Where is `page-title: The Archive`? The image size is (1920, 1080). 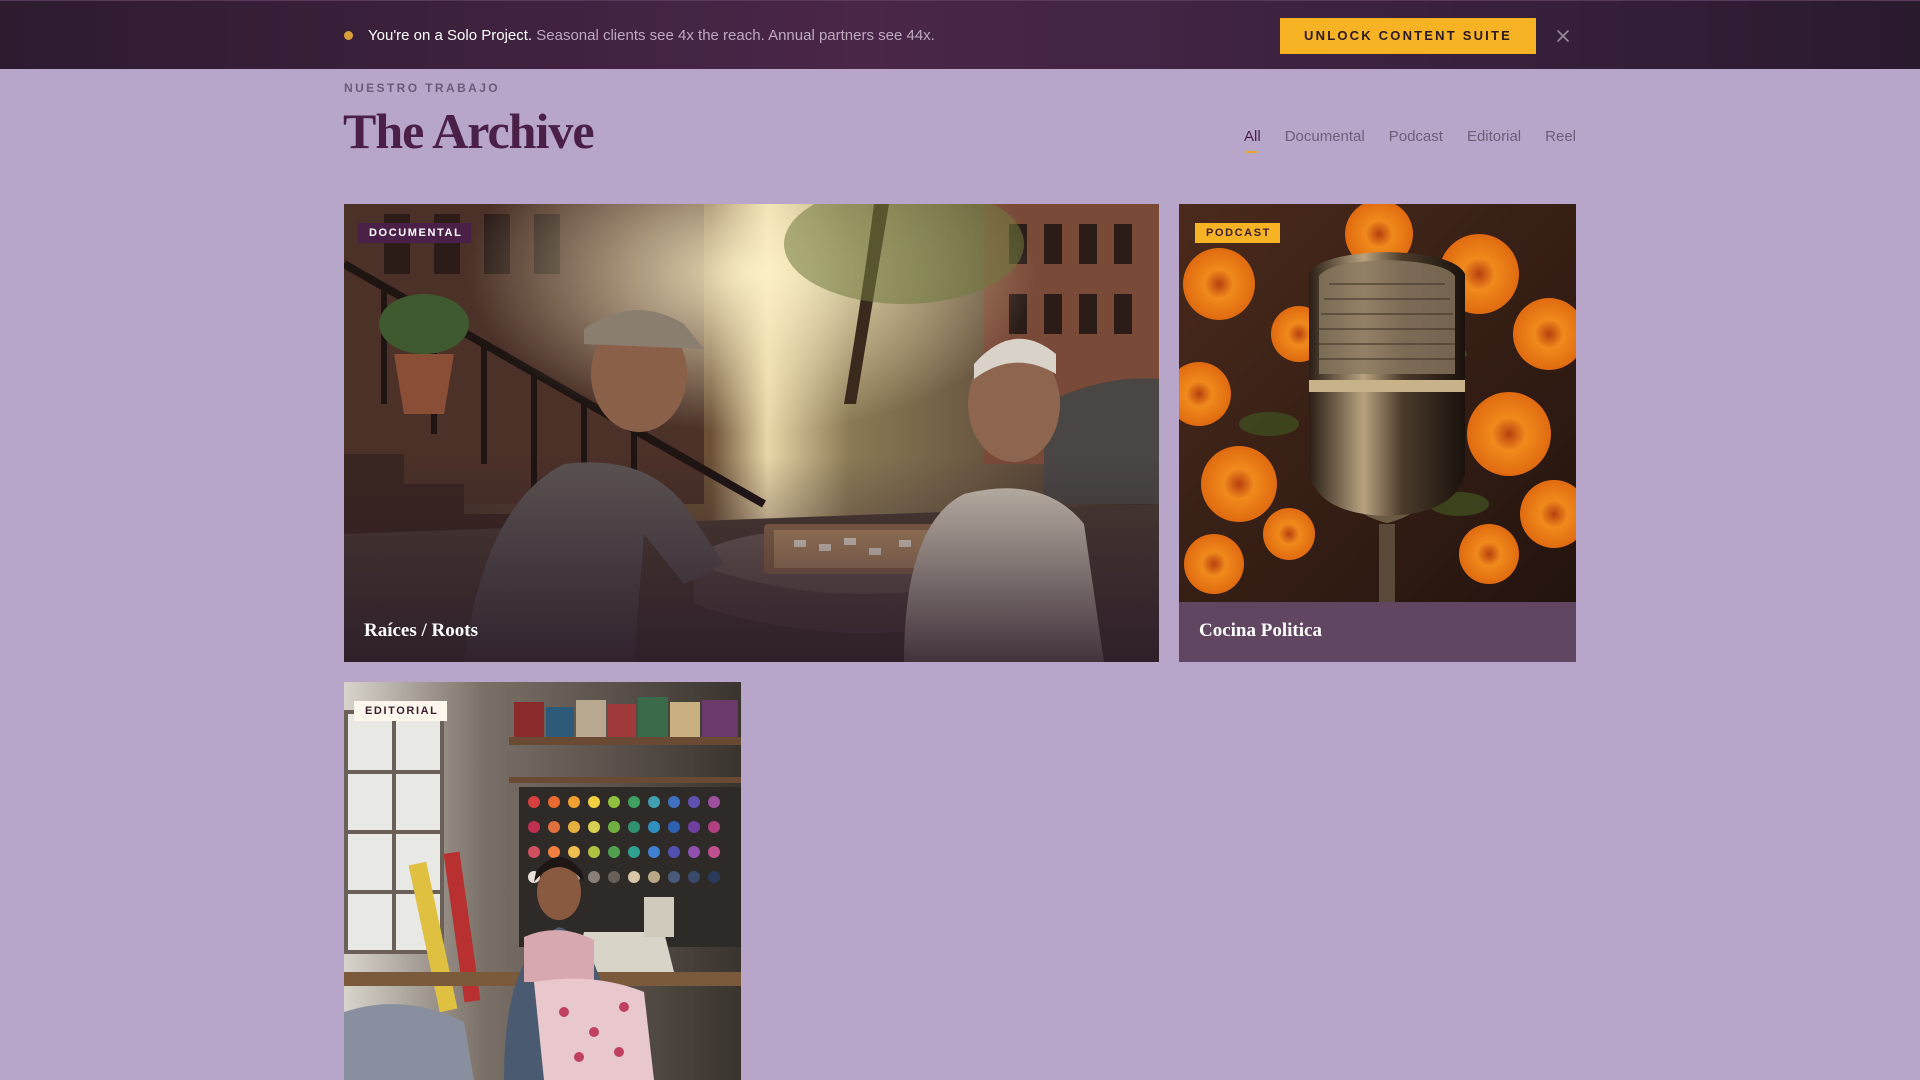
page-title: The Archive is located at coordinates (469, 131).